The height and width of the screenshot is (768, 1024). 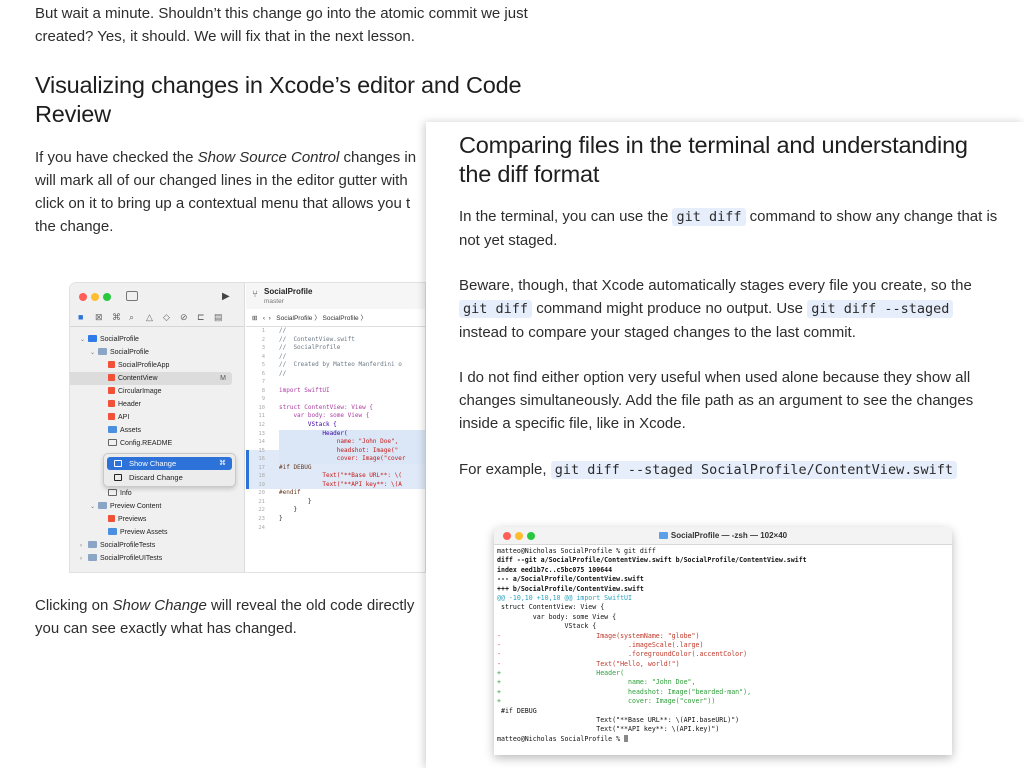 I want to click on navigator-item: SocialProfileApp, so click(x=119, y=365).